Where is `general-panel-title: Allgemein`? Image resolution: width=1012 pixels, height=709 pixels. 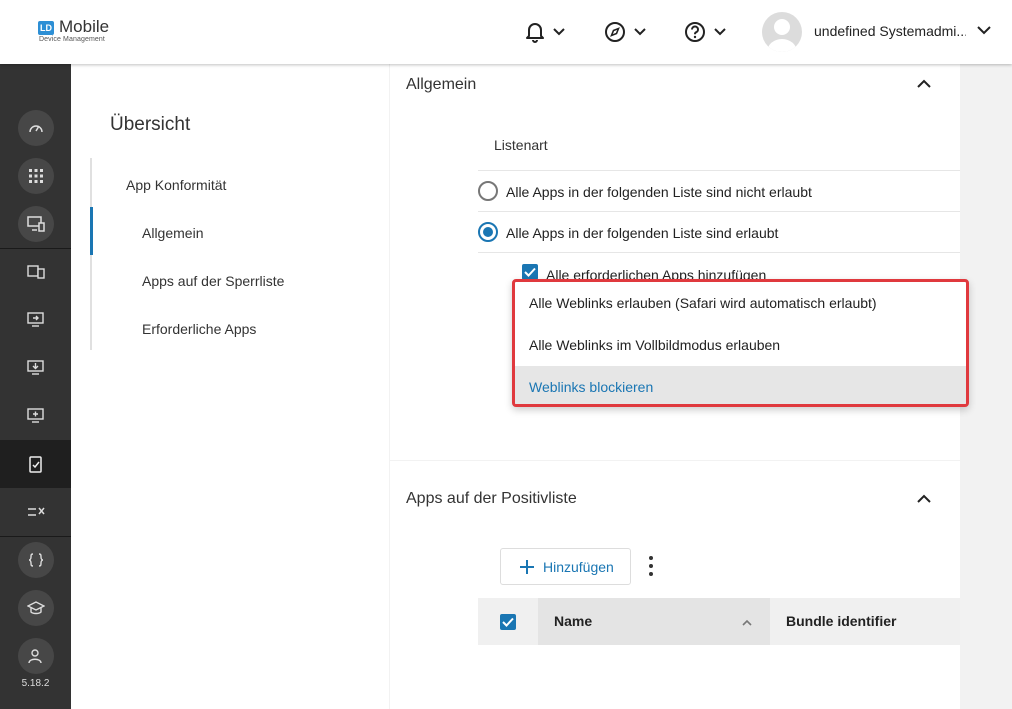
general-panel-title: Allgemein is located at coordinates (441, 84).